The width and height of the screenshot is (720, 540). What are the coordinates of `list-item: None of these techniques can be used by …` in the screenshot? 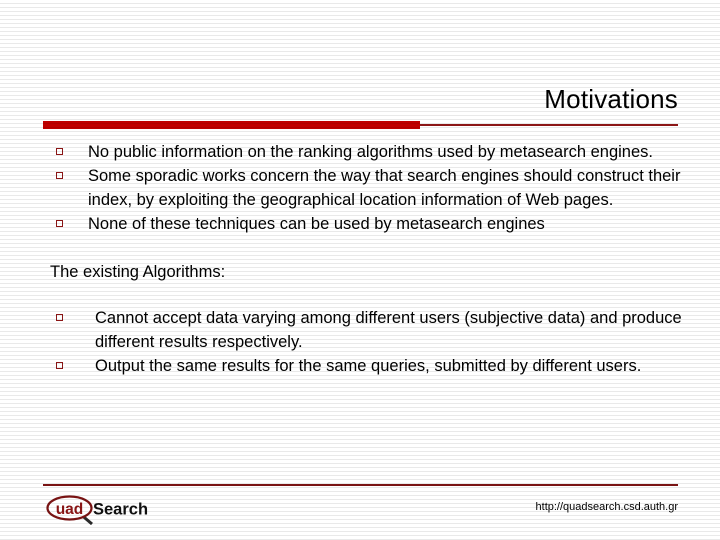 It's located at (360, 224).